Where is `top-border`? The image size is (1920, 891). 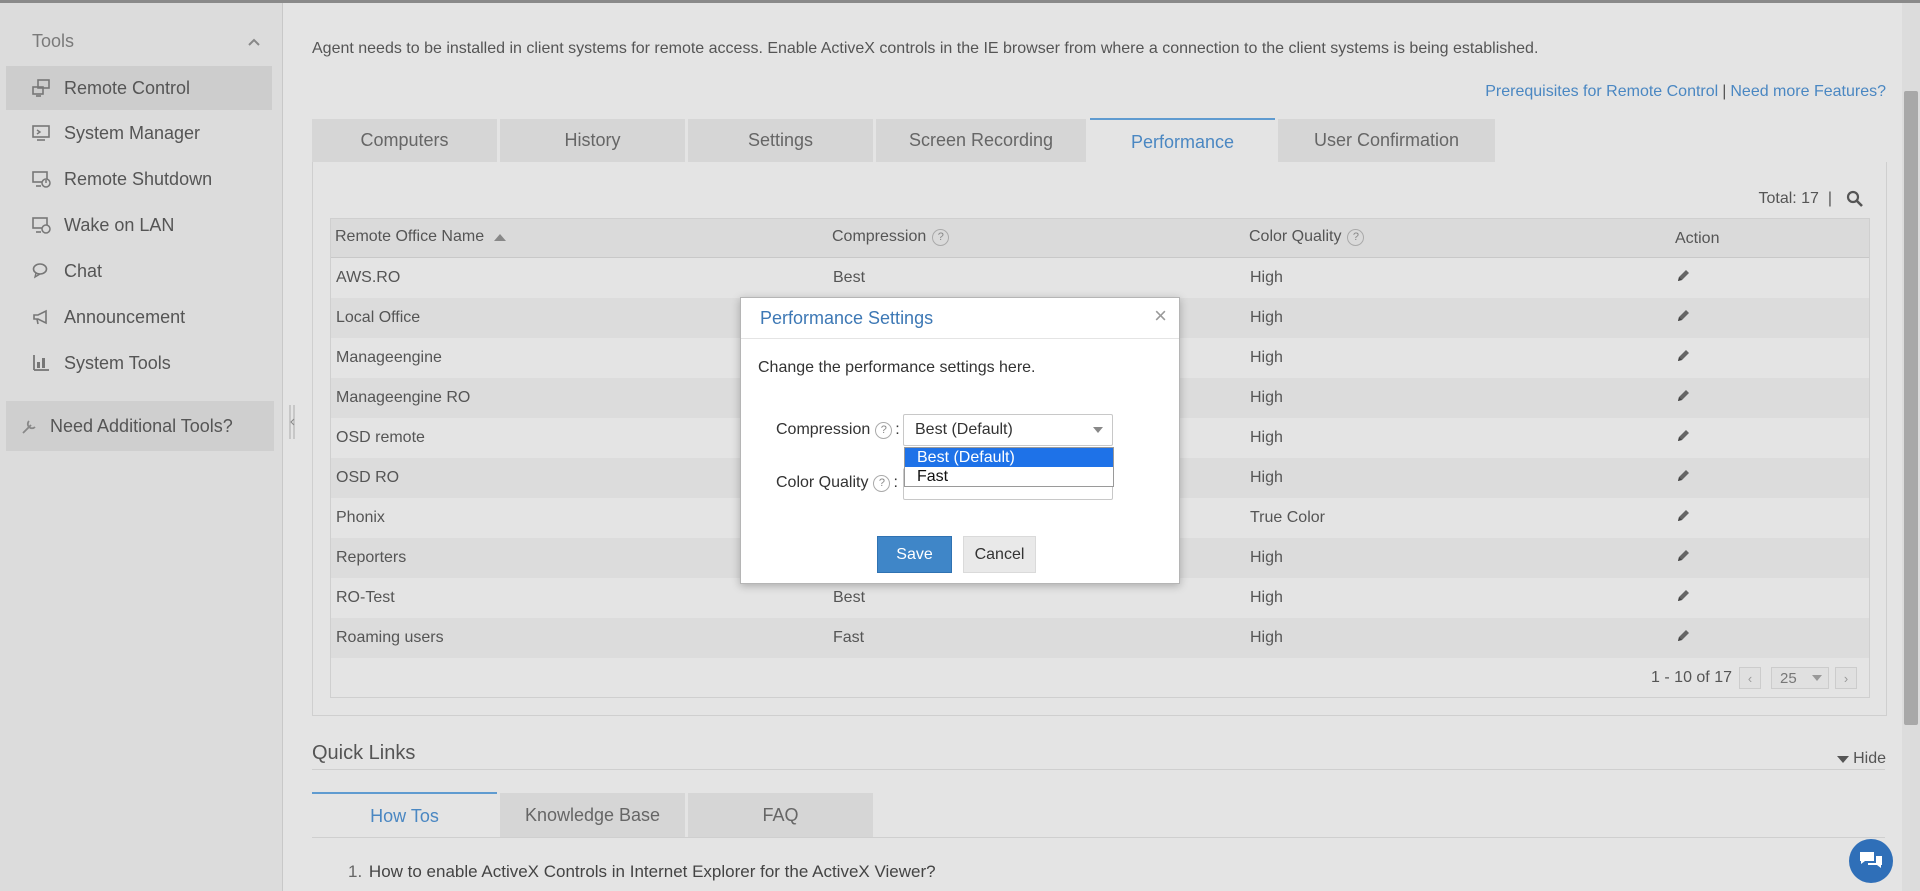
top-border is located at coordinates (960, 1).